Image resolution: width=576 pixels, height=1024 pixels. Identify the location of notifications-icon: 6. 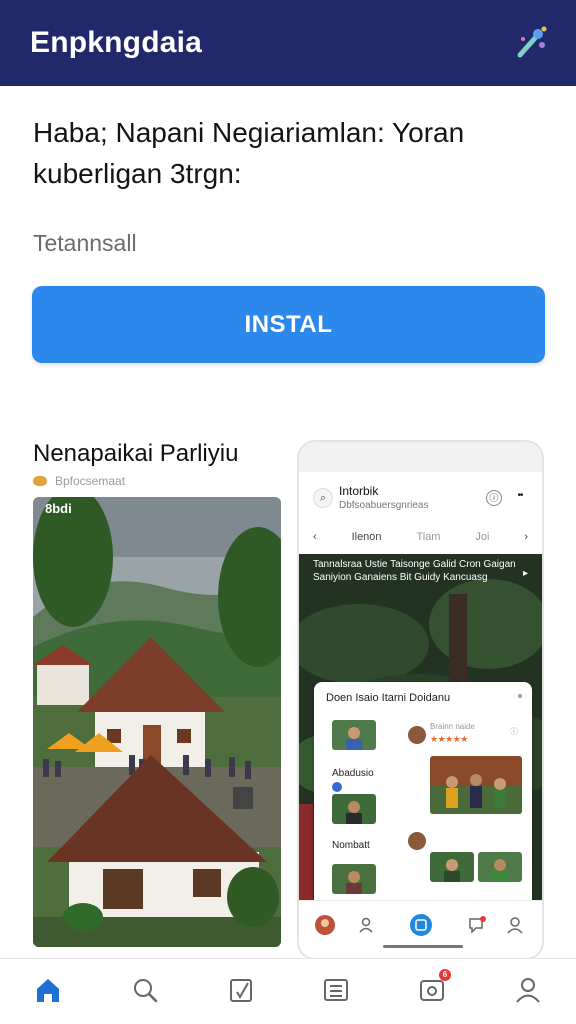
(433, 988).